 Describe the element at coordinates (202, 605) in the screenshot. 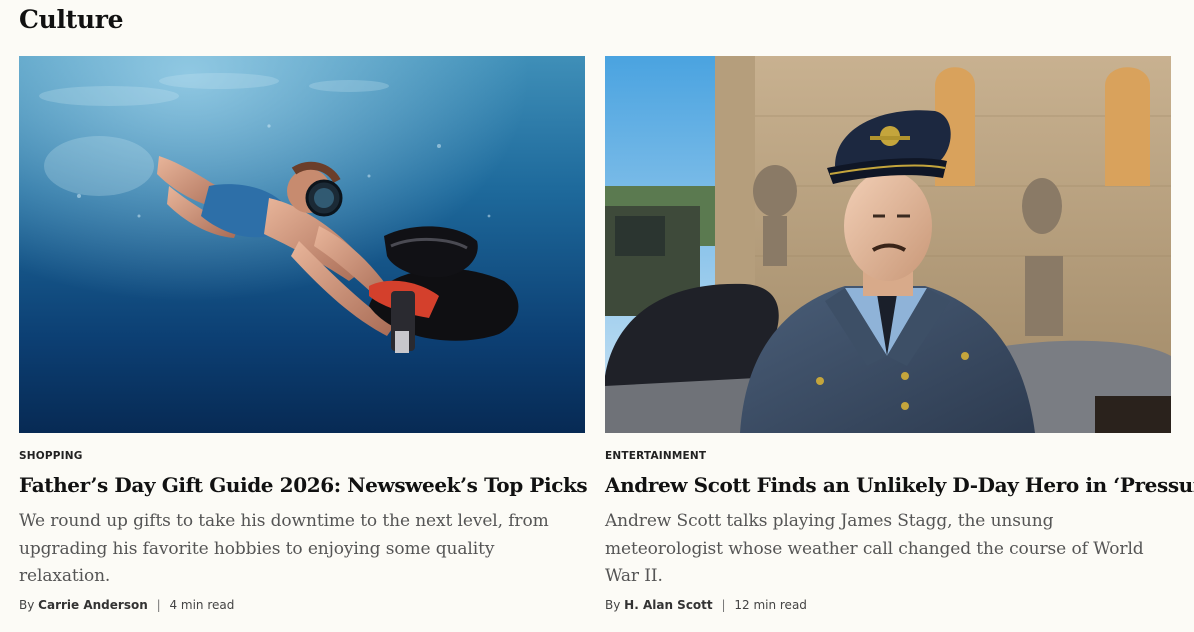

I see `read-time: 4 min read` at that location.